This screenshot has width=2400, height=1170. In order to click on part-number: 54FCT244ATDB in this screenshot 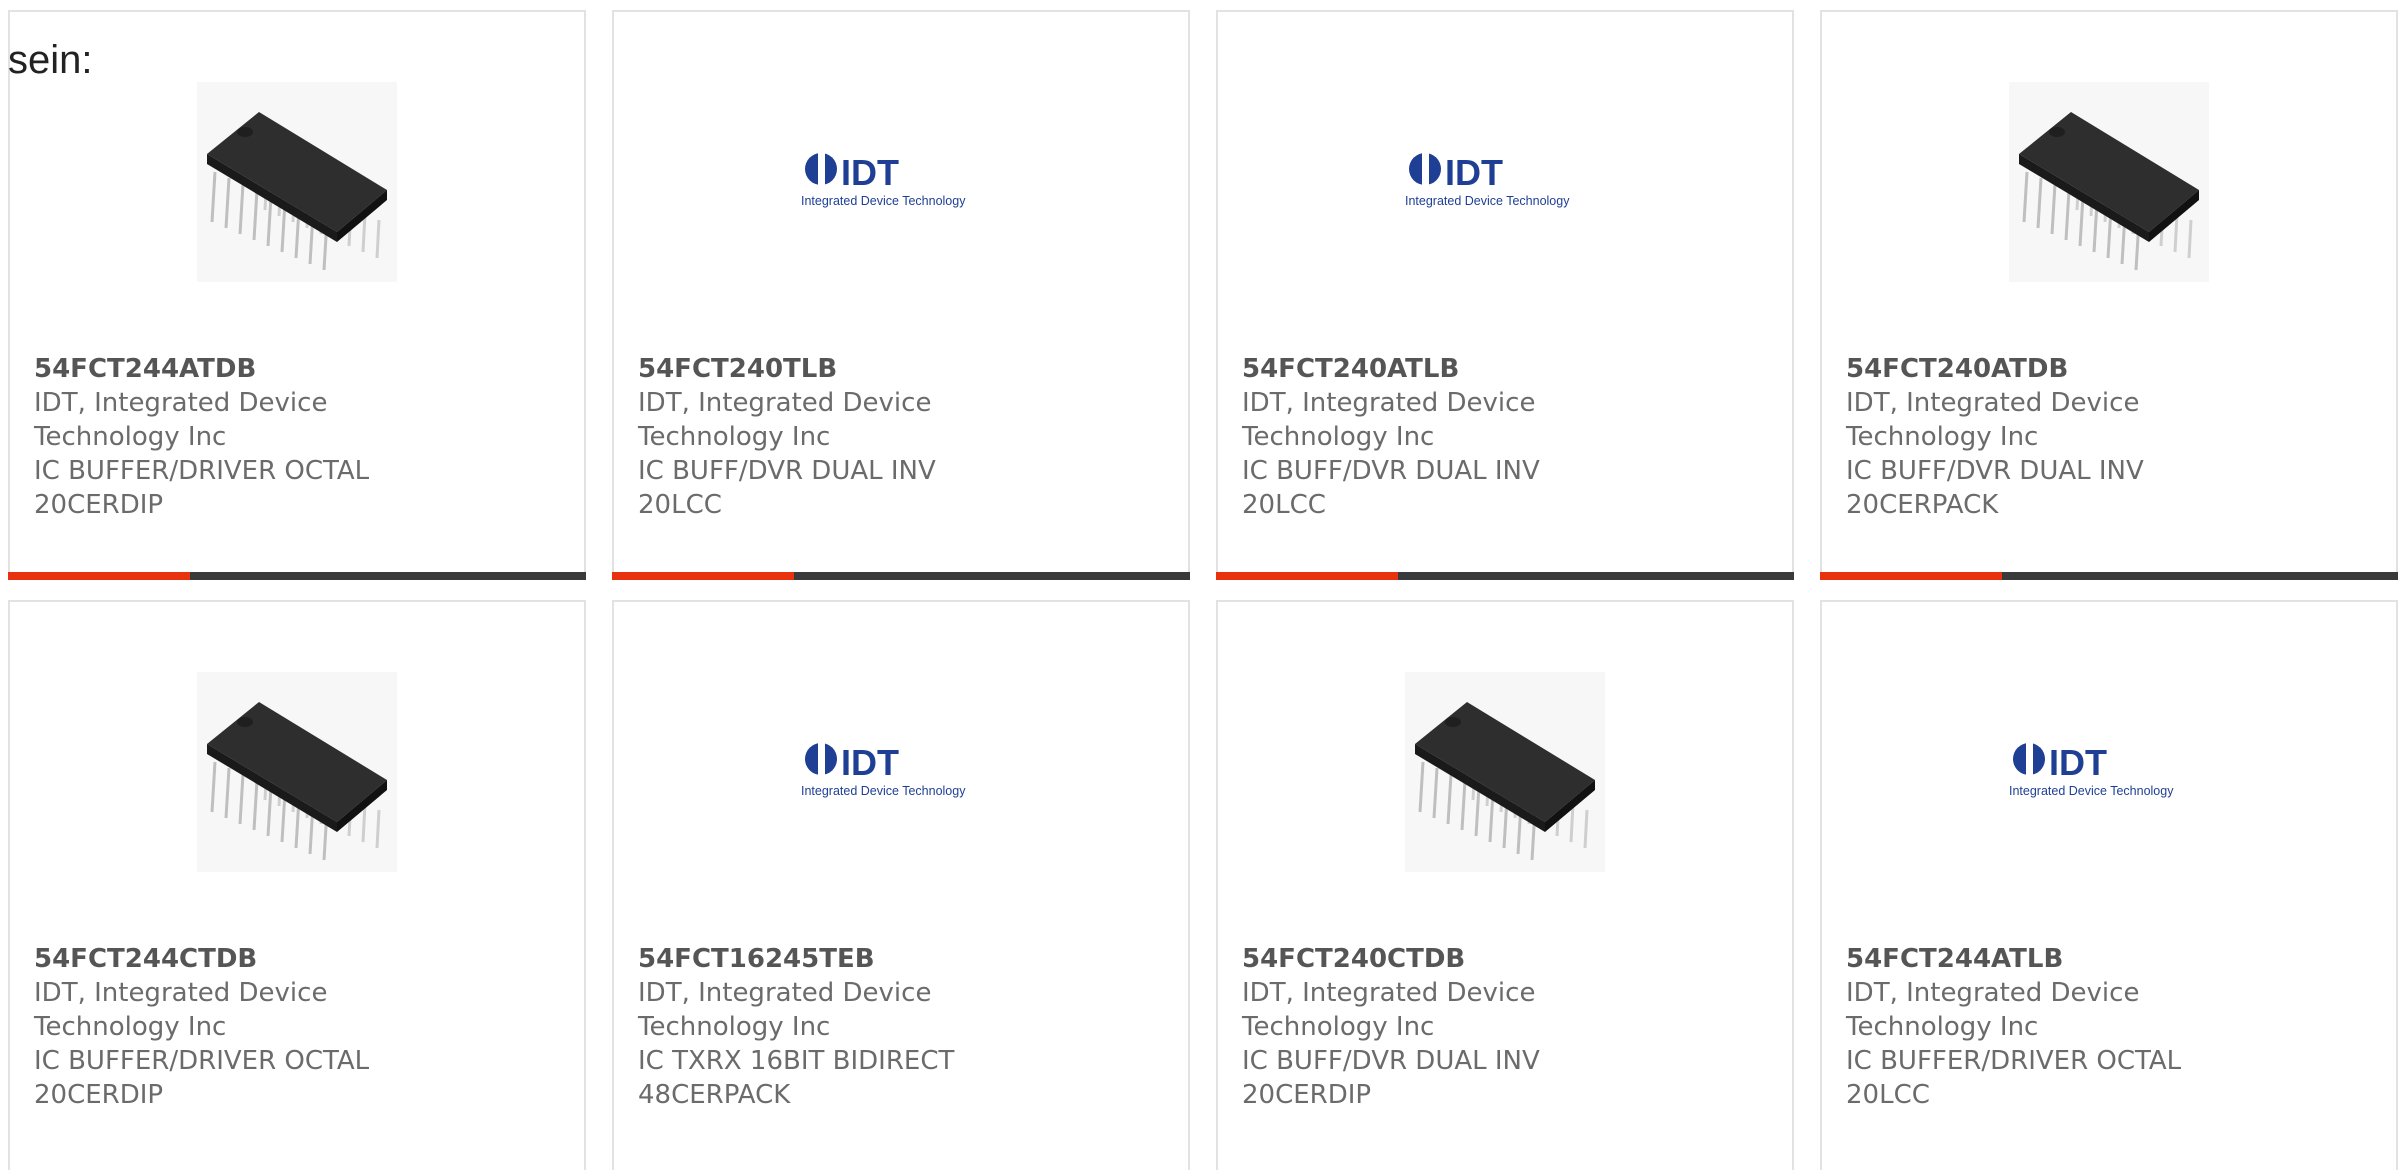, I will do `click(297, 369)`.